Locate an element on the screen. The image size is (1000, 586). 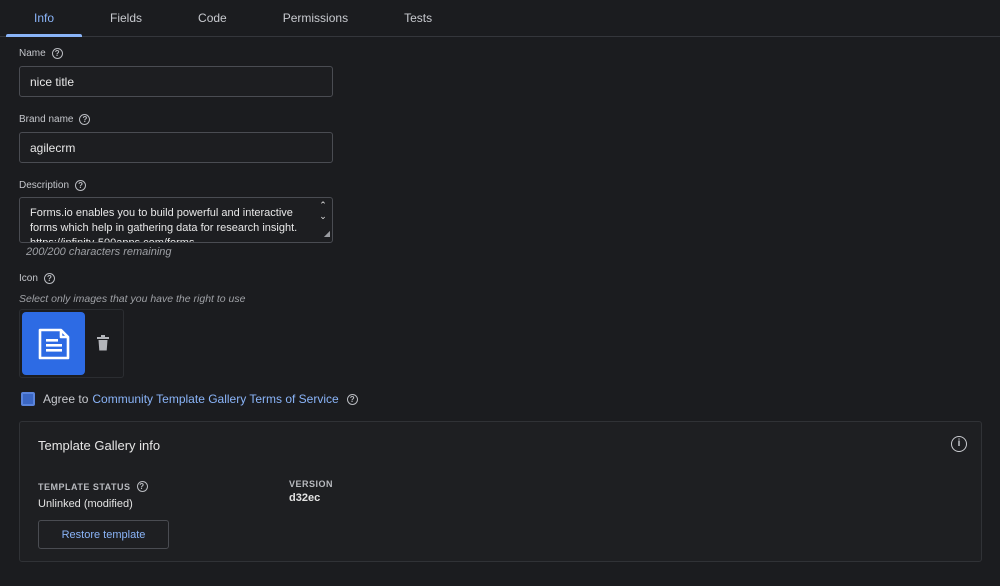
template-status-label: TEMPLATE STATUS ? is located at coordinates (93, 486).